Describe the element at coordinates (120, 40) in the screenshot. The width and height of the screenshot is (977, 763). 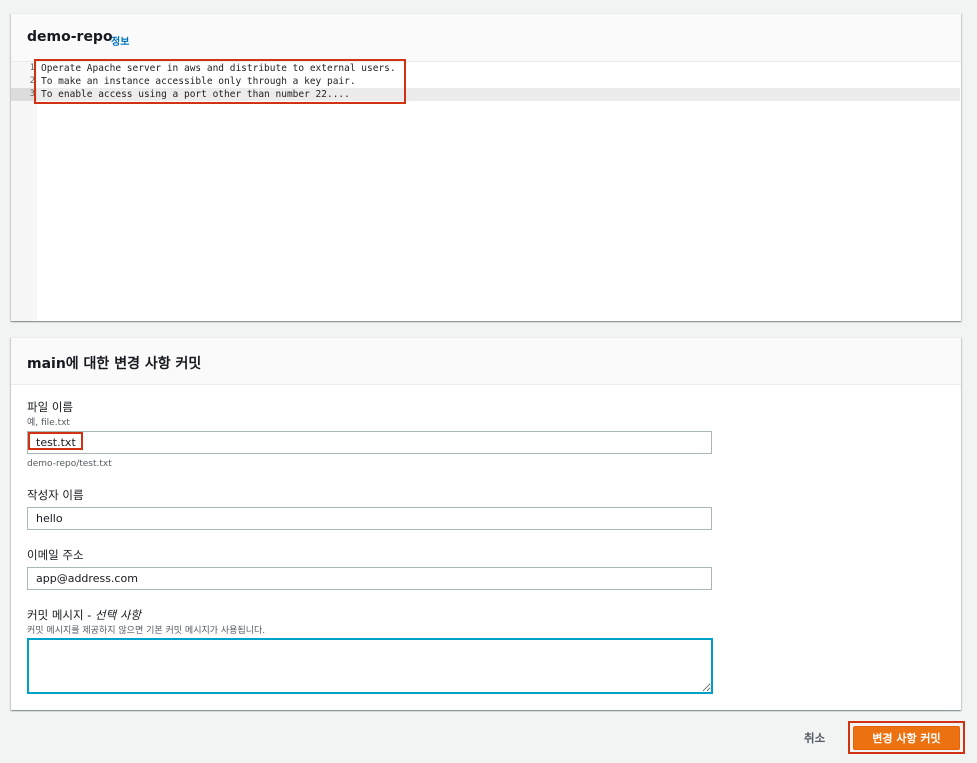
I see `info-link: 정보` at that location.